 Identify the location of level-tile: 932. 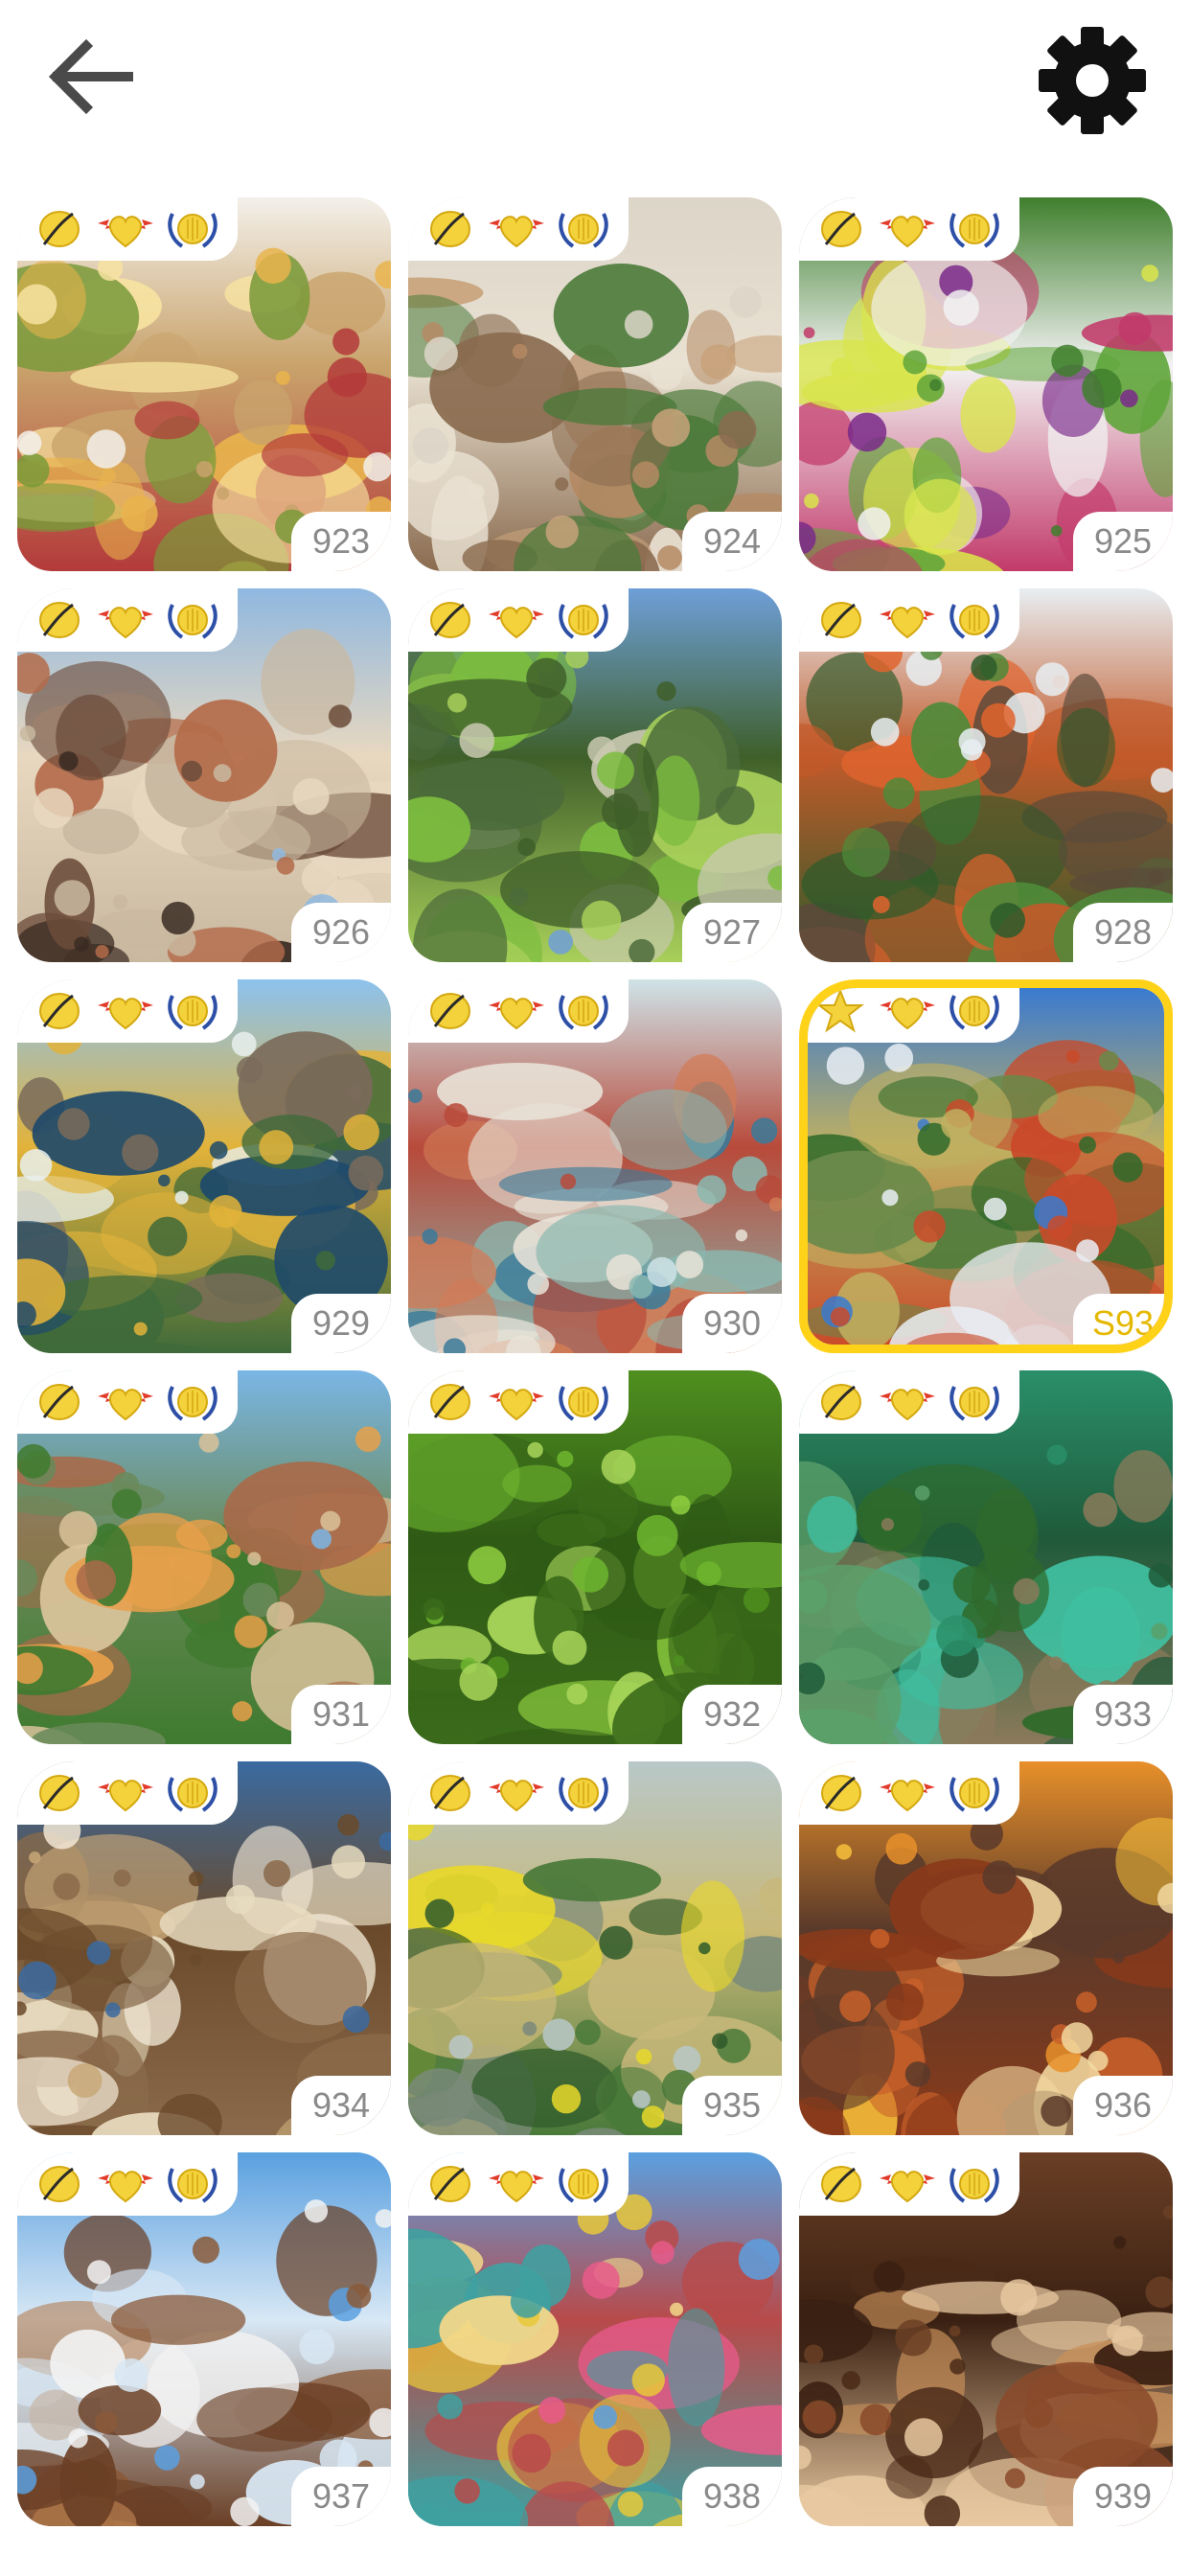
(595, 1557).